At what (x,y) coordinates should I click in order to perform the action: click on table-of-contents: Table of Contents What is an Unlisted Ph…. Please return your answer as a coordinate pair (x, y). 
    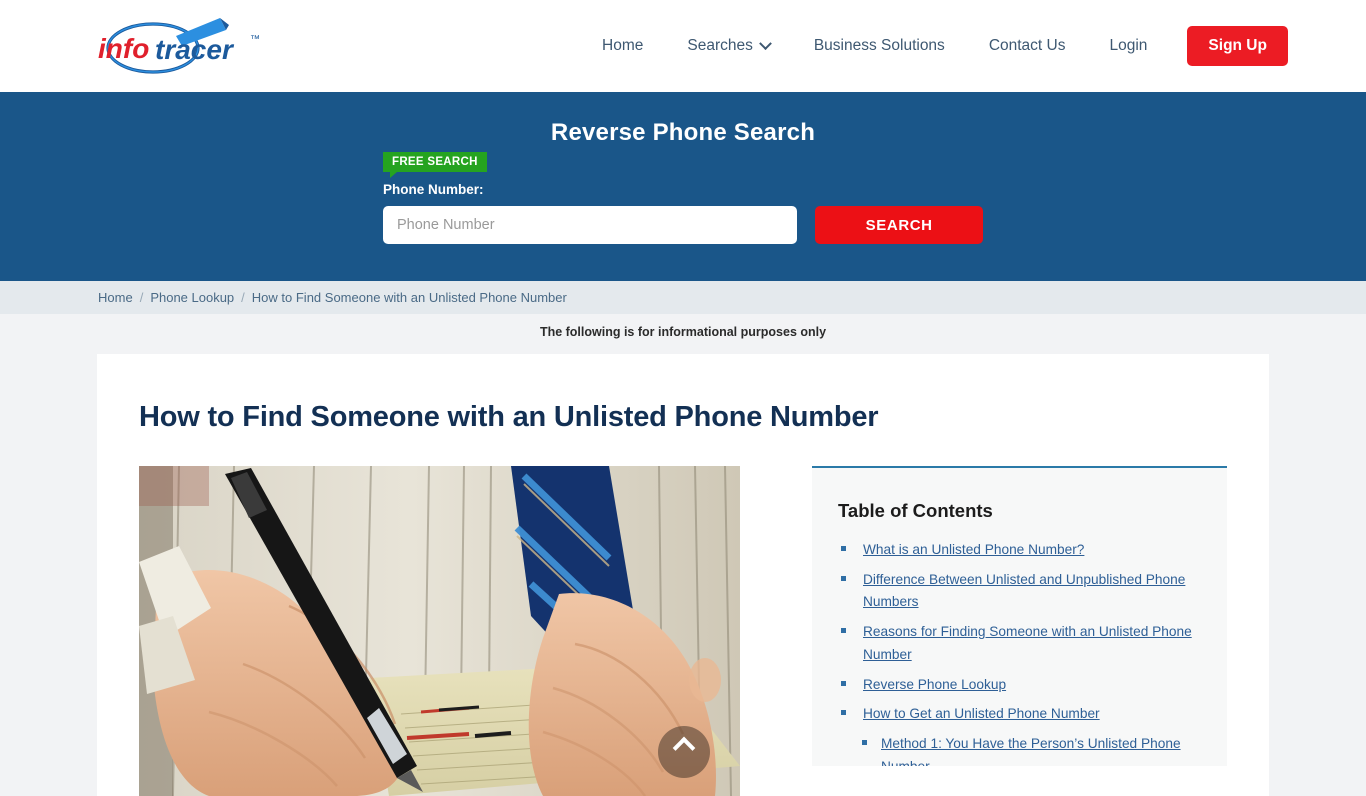
    Looking at the image, I should click on (1019, 616).